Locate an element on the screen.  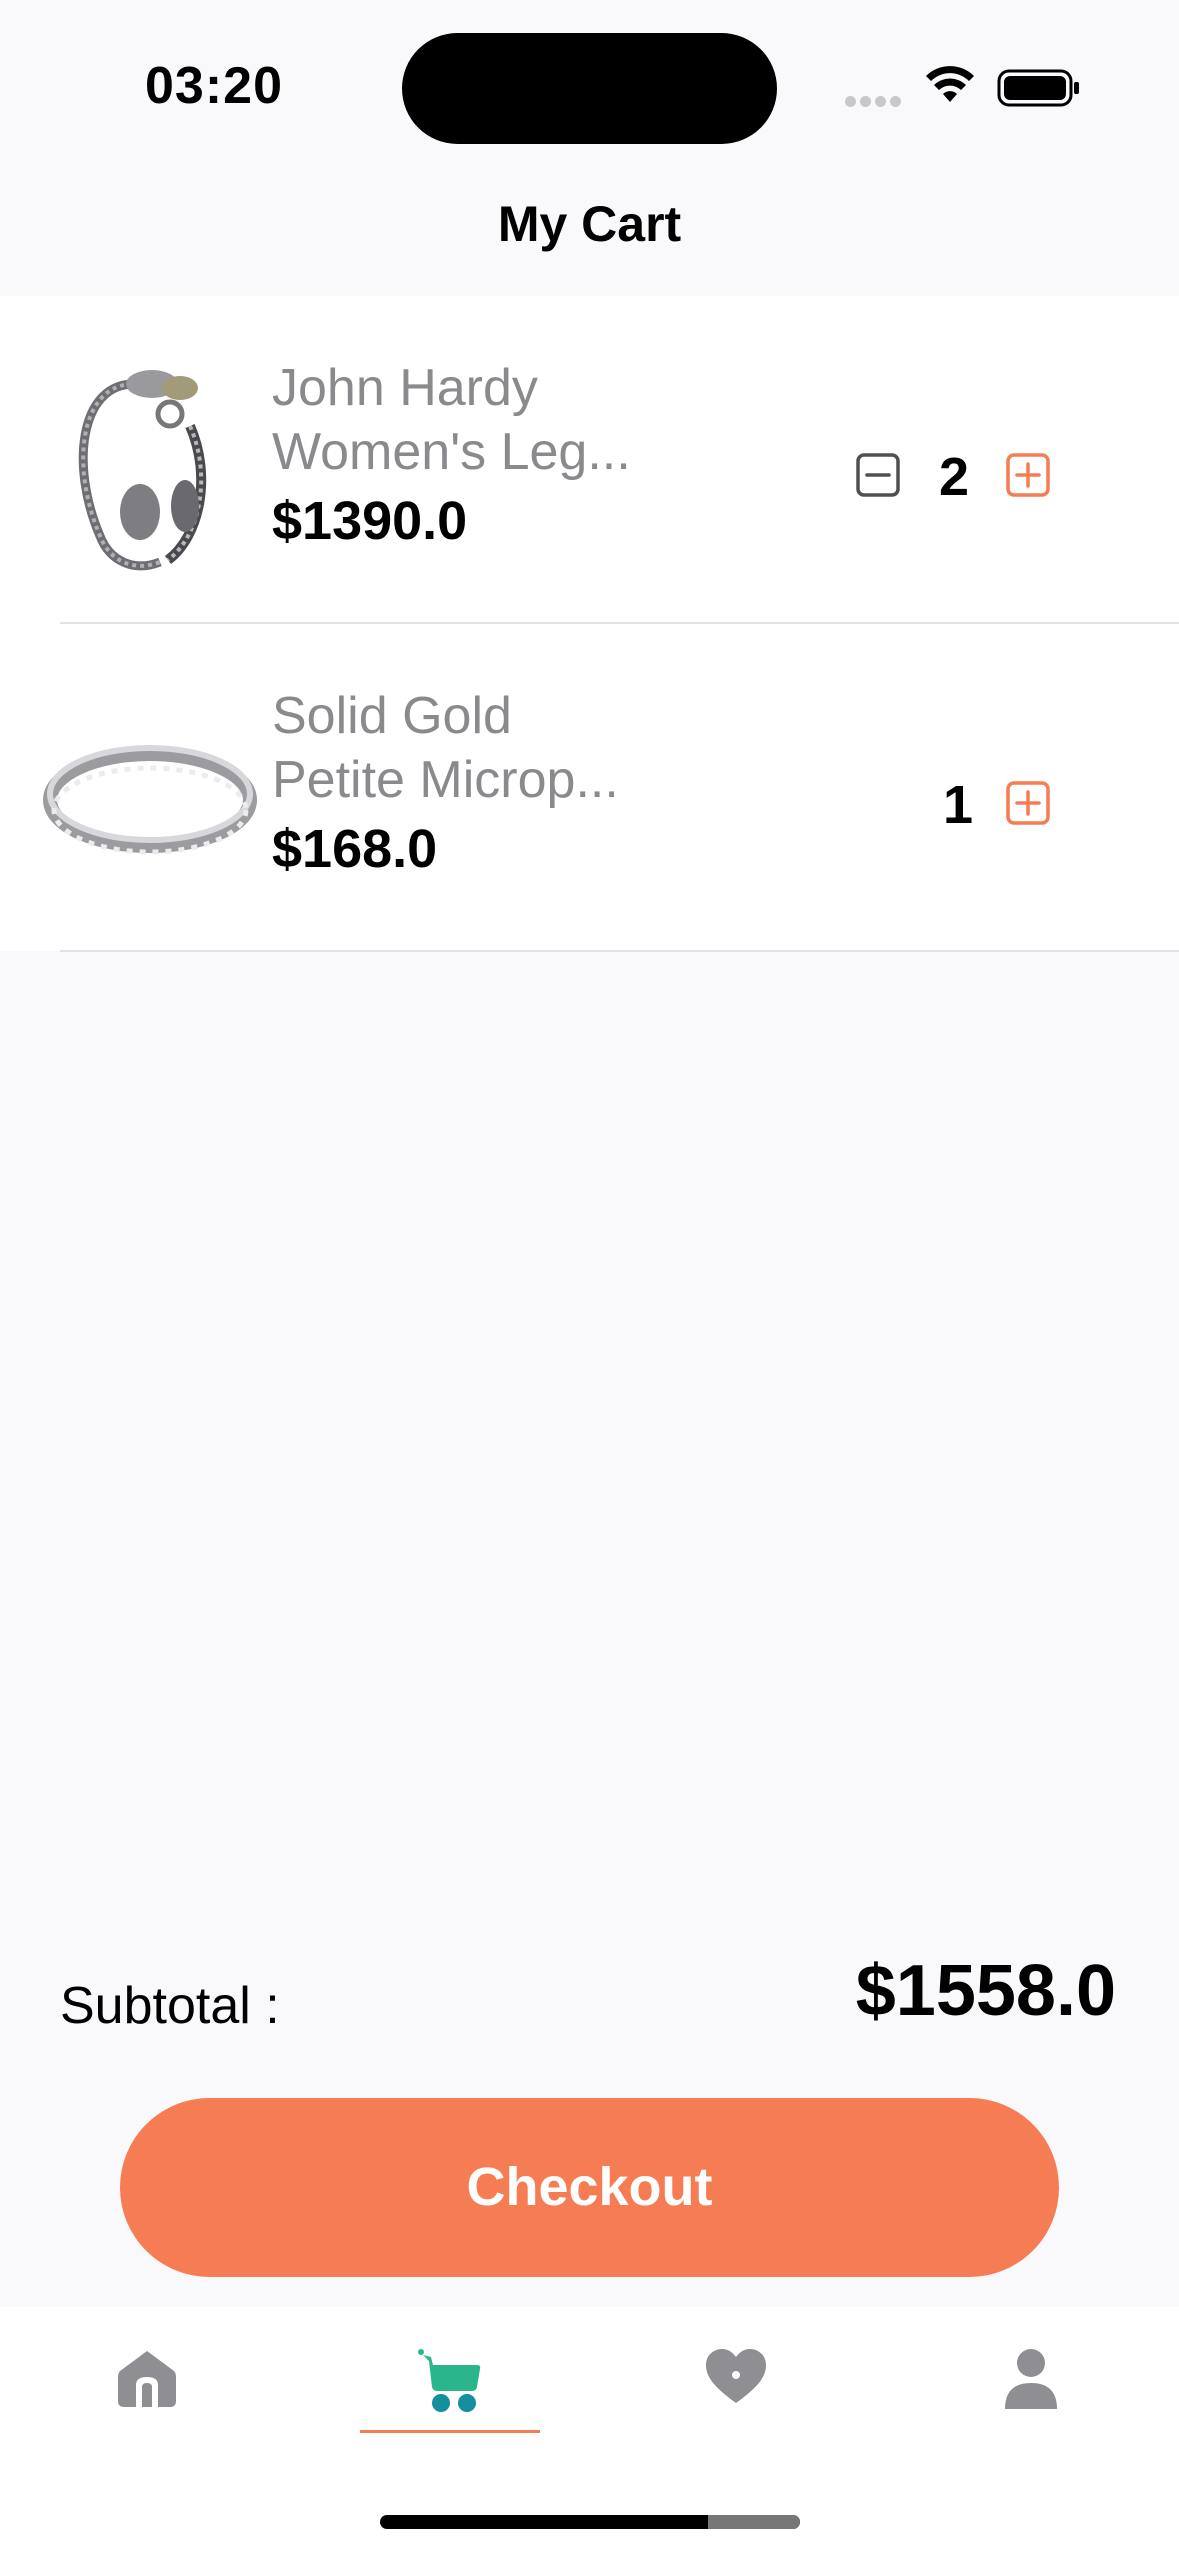
battery-icon is located at coordinates (1038, 88).